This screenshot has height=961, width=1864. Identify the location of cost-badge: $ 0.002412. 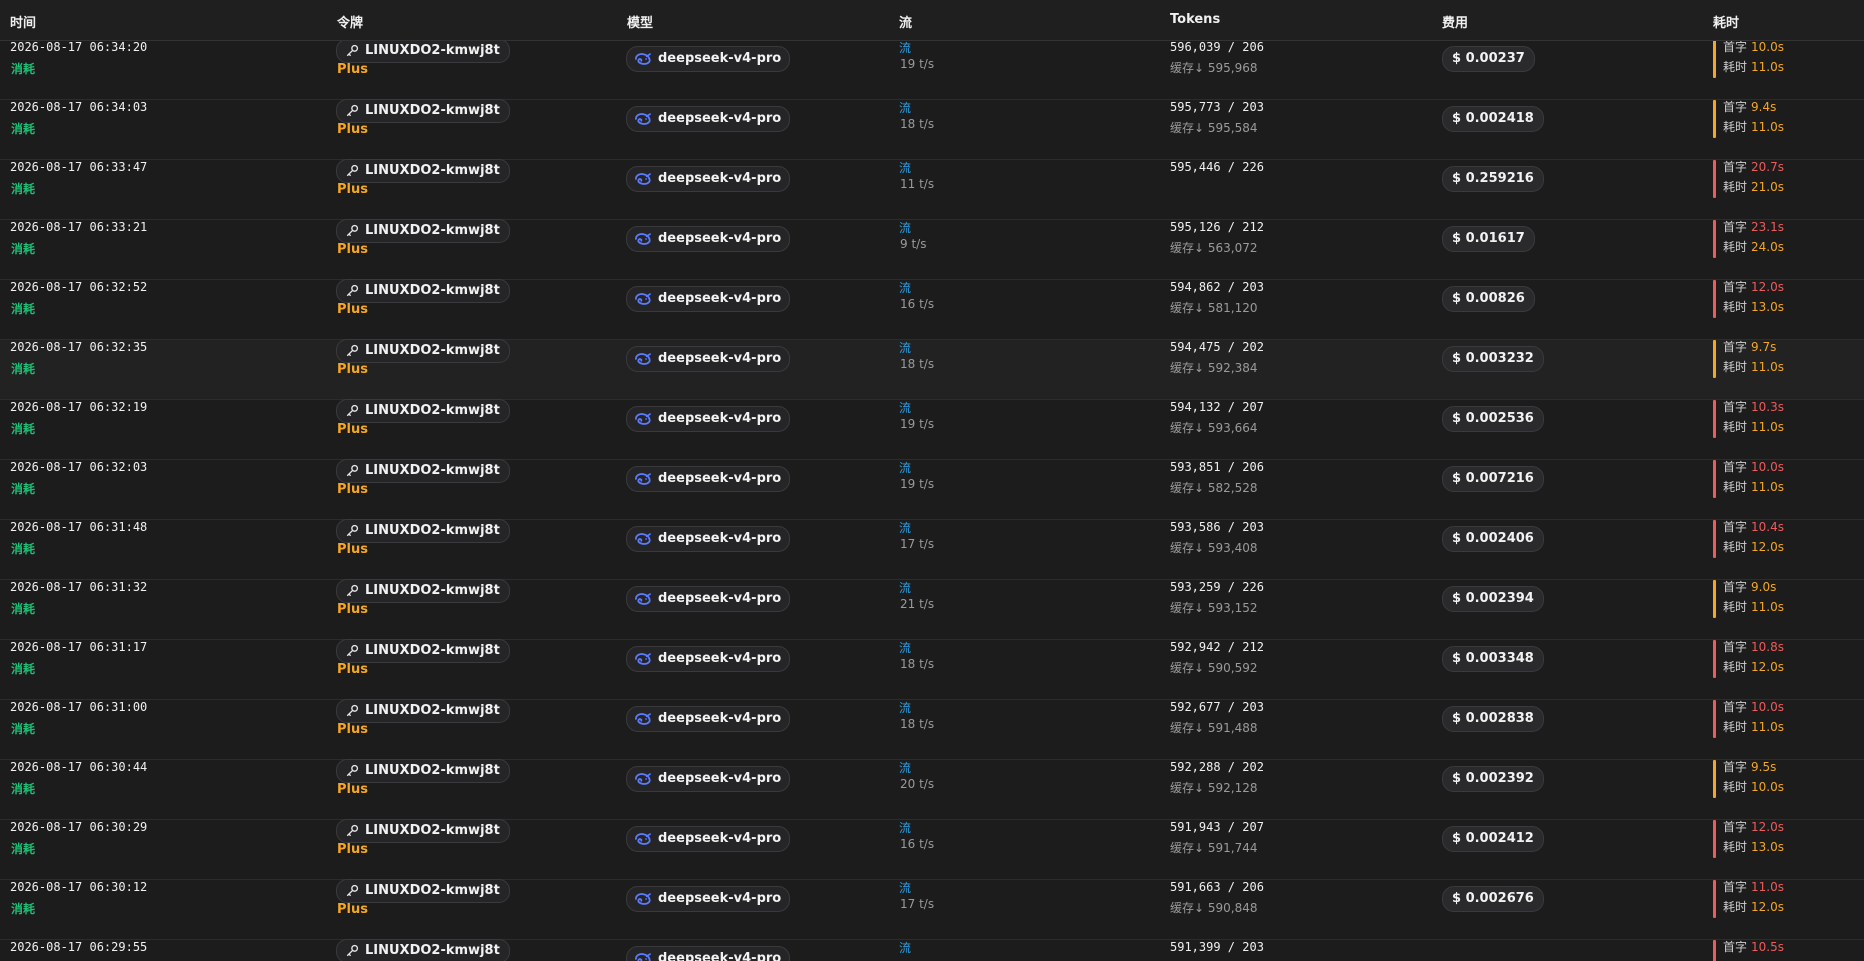
(1493, 839).